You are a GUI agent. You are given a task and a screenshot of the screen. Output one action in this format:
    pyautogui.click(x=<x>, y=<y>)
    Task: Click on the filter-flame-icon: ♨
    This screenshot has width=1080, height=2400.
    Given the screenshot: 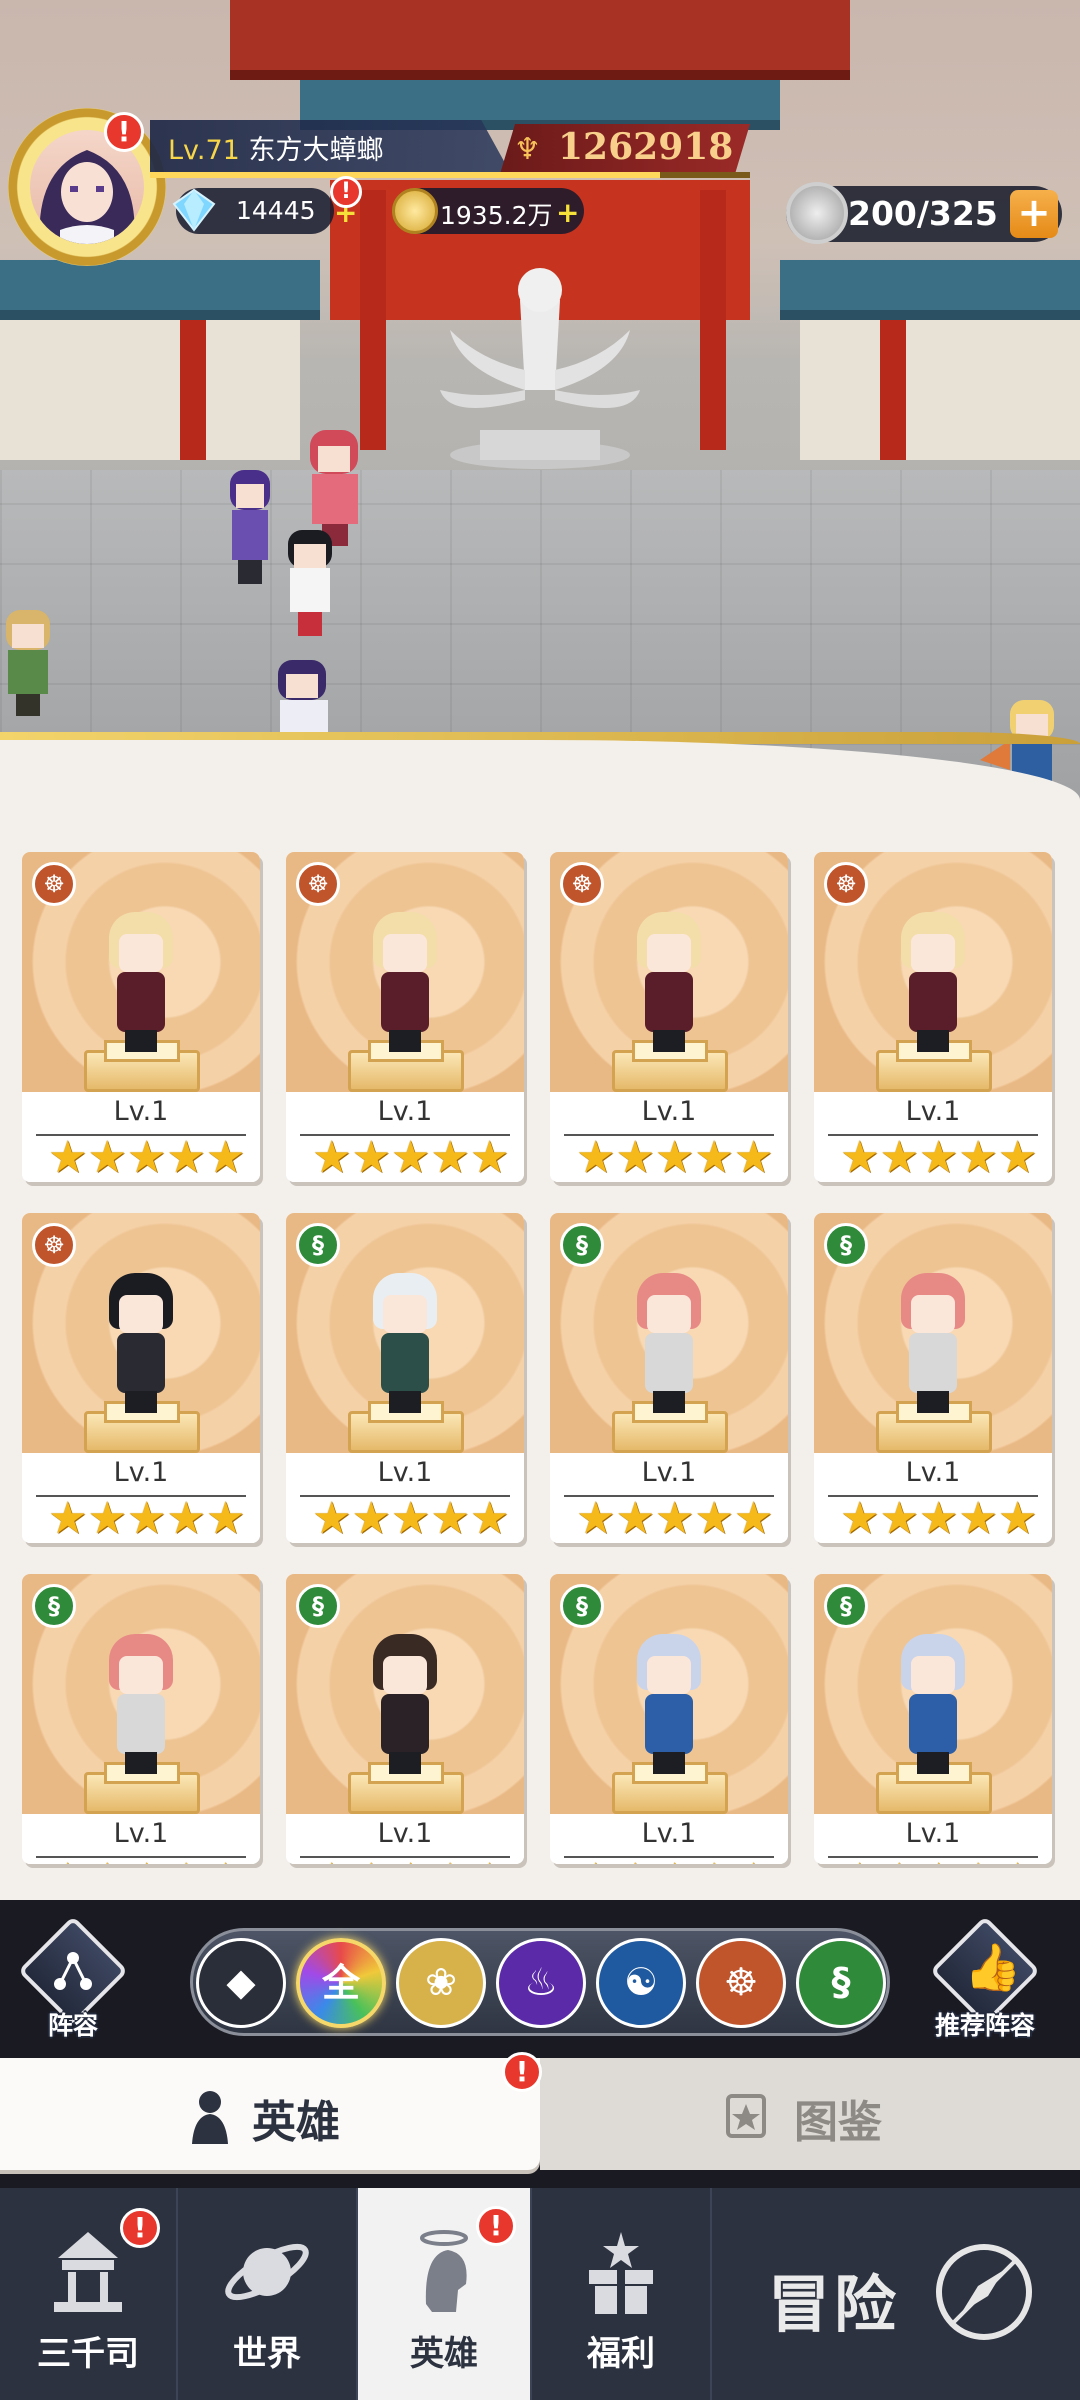 What is the action you would take?
    pyautogui.click(x=541, y=1983)
    